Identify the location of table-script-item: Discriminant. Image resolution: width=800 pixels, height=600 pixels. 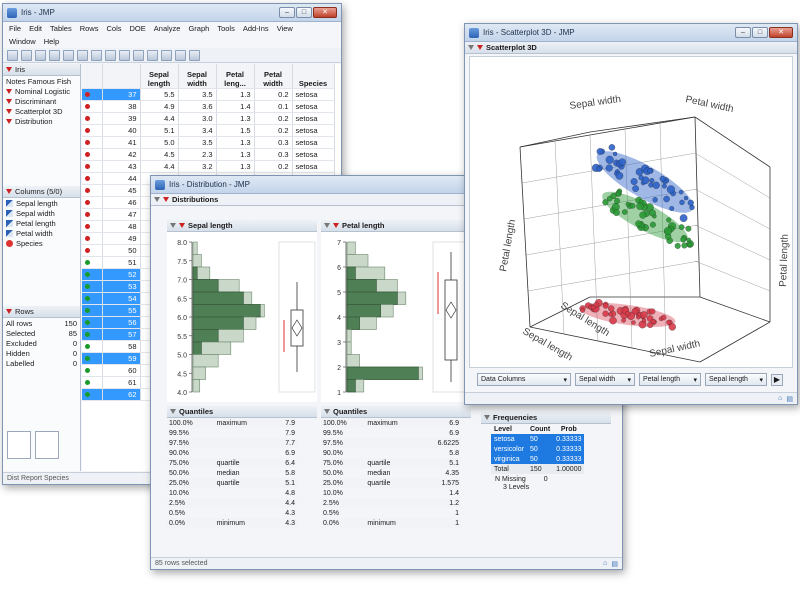
(41, 101).